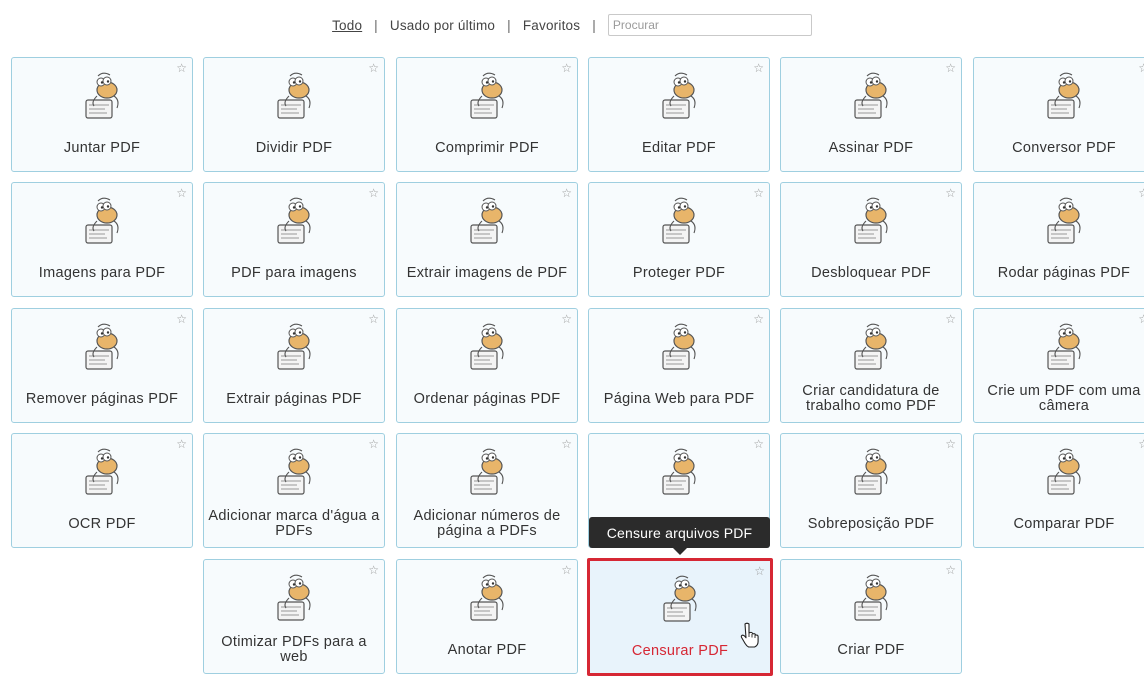 The width and height of the screenshot is (1144, 676). Describe the element at coordinates (294, 147) in the screenshot. I see `tool-label: Dividir PDF` at that location.